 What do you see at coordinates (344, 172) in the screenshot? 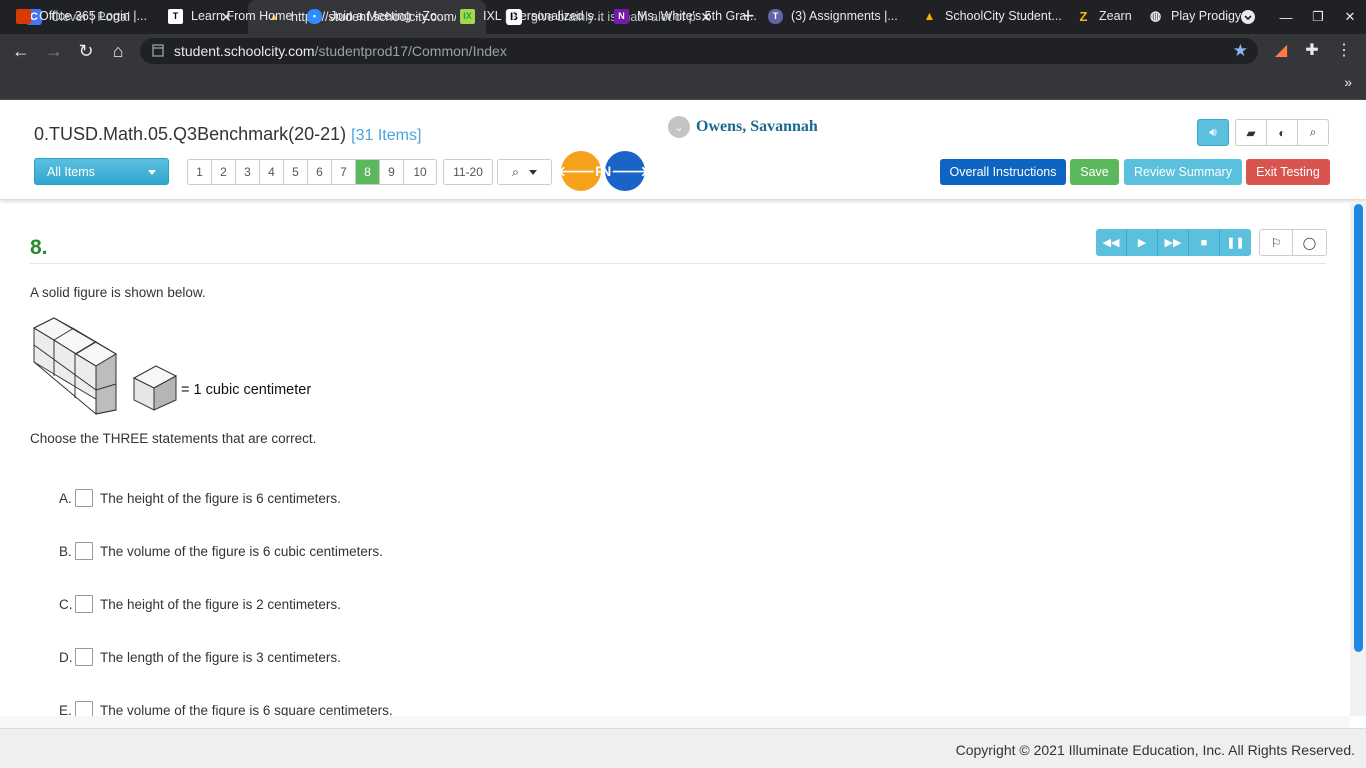
I see `page-button-7: 7` at bounding box center [344, 172].